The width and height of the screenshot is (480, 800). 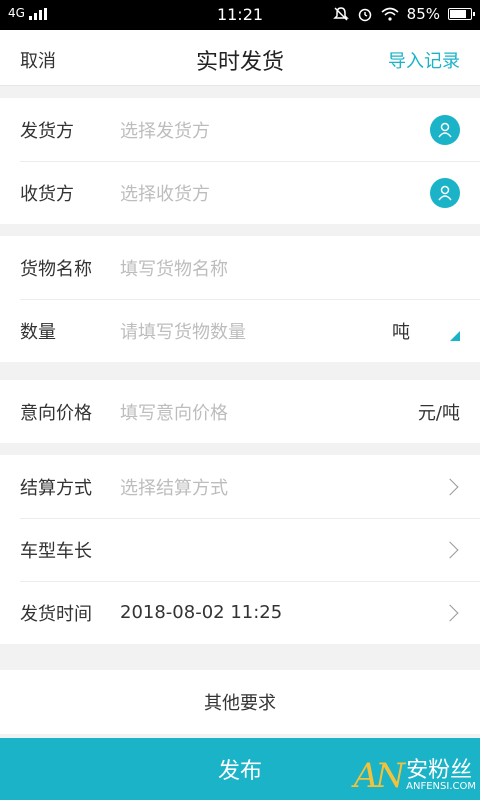 What do you see at coordinates (438, 413) in the screenshot?
I see `price-unit: 元/吨` at bounding box center [438, 413].